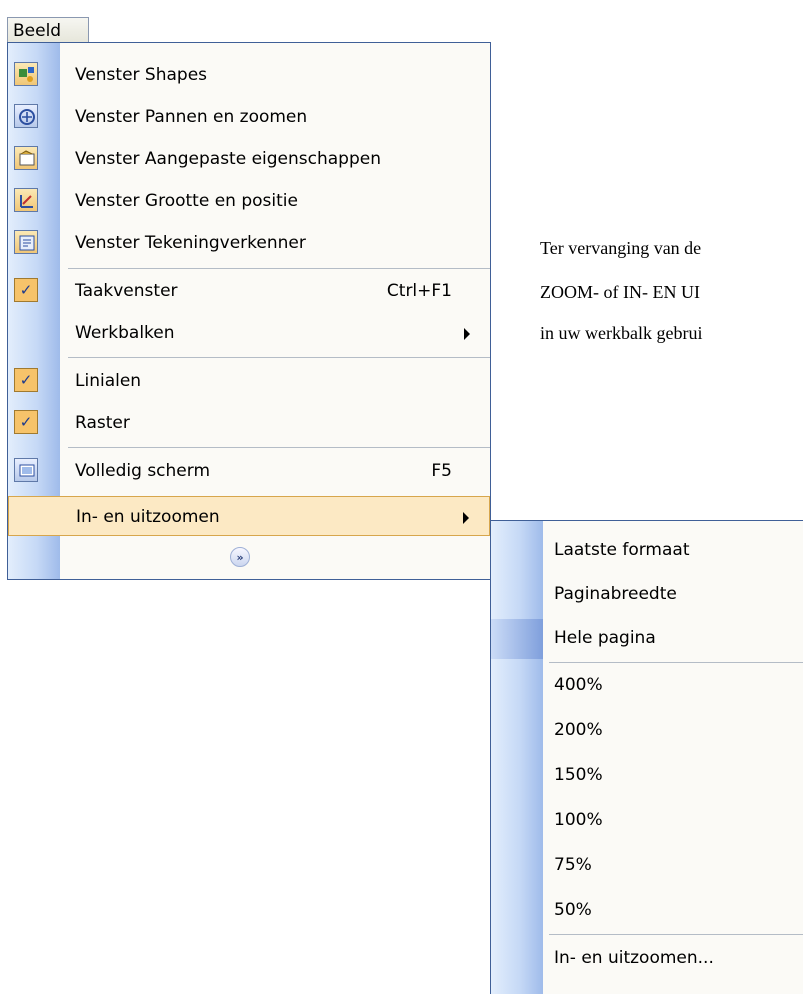 The image size is (803, 994). I want to click on document-text-line: in uw werkbalk gebrui, so click(621, 333).